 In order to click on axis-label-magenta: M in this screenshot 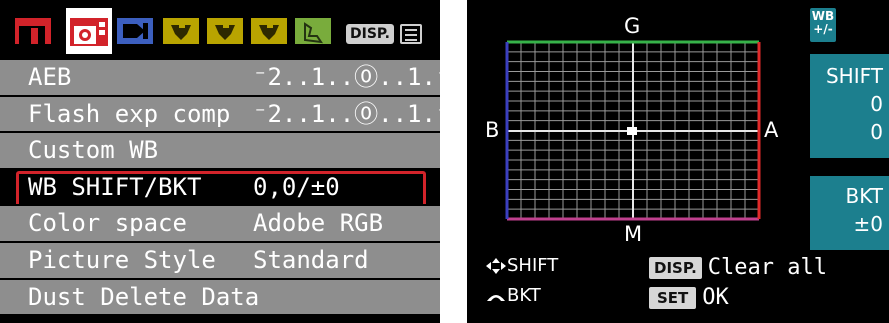, I will do `click(633, 234)`.